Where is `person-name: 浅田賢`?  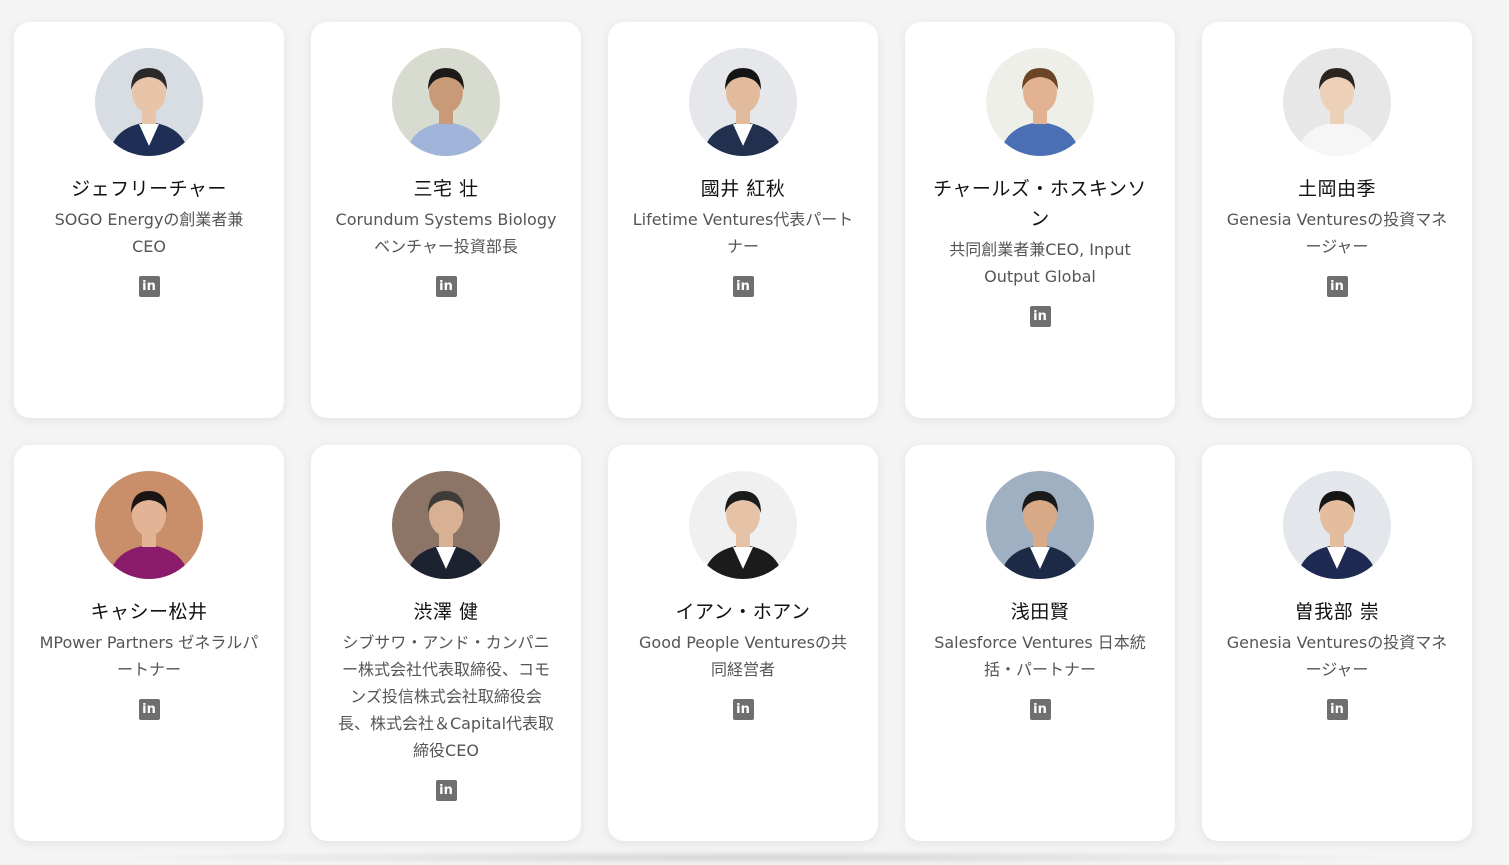 person-name: 浅田賢 is located at coordinates (1040, 612).